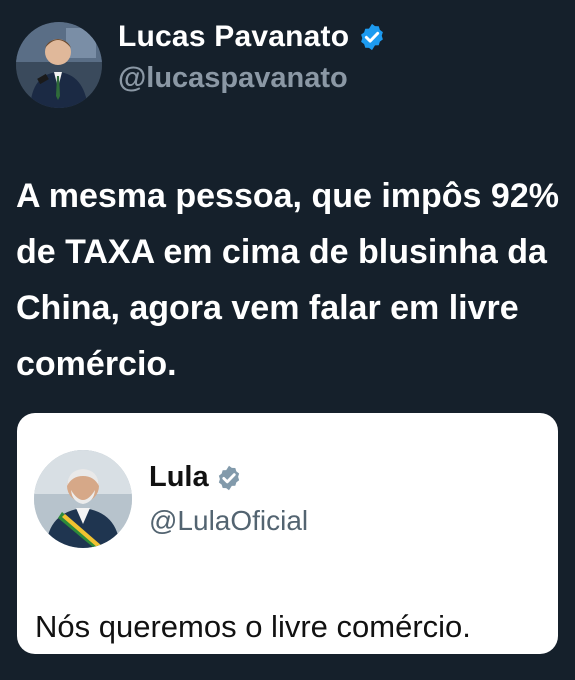 This screenshot has width=575, height=680. What do you see at coordinates (233, 78) in the screenshot?
I see `author-handle: @lucaspavanato` at bounding box center [233, 78].